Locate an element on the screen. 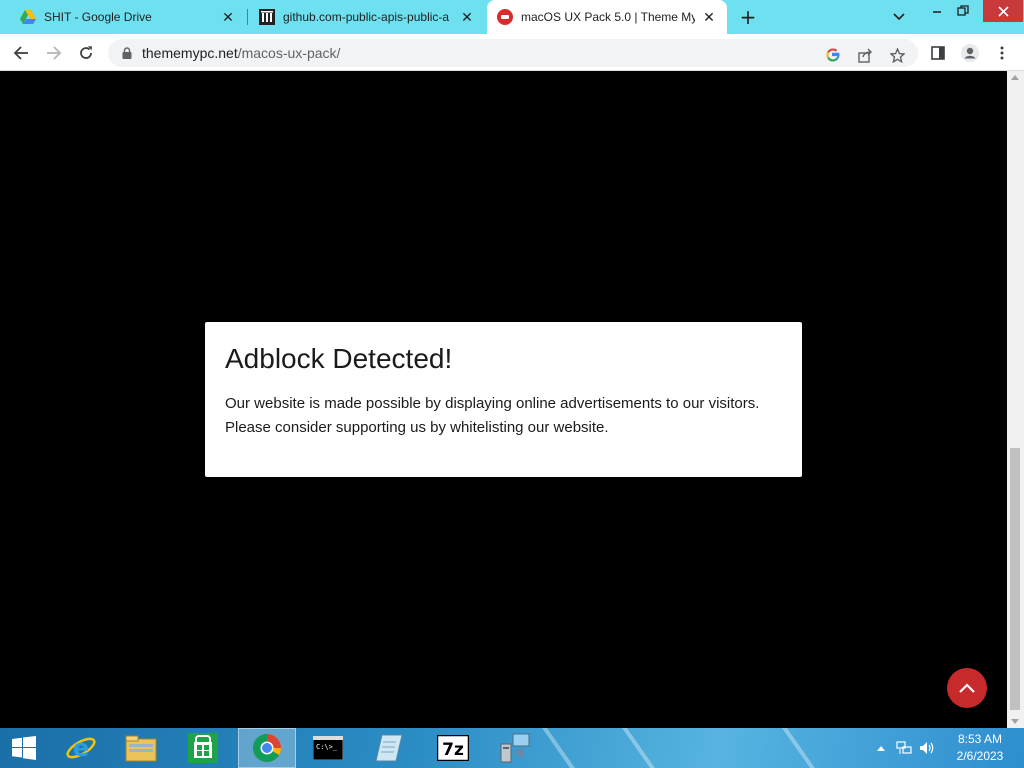  internet-explorer-icon: e is located at coordinates (81, 748).